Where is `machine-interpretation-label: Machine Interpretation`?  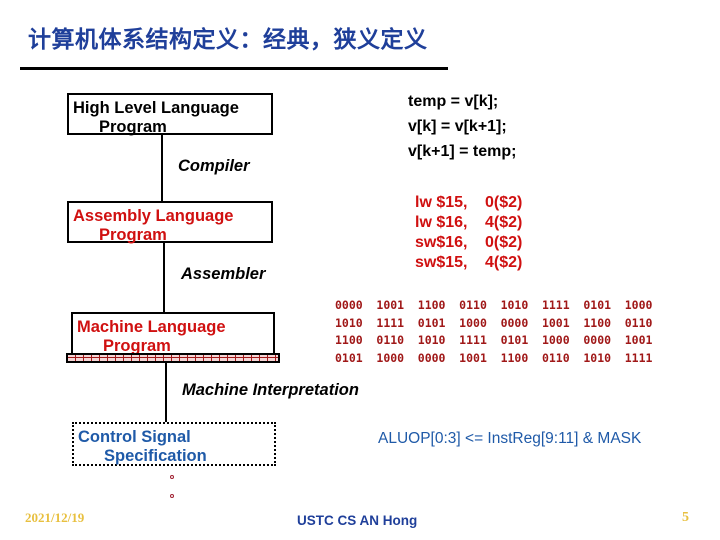 machine-interpretation-label: Machine Interpretation is located at coordinates (270, 390).